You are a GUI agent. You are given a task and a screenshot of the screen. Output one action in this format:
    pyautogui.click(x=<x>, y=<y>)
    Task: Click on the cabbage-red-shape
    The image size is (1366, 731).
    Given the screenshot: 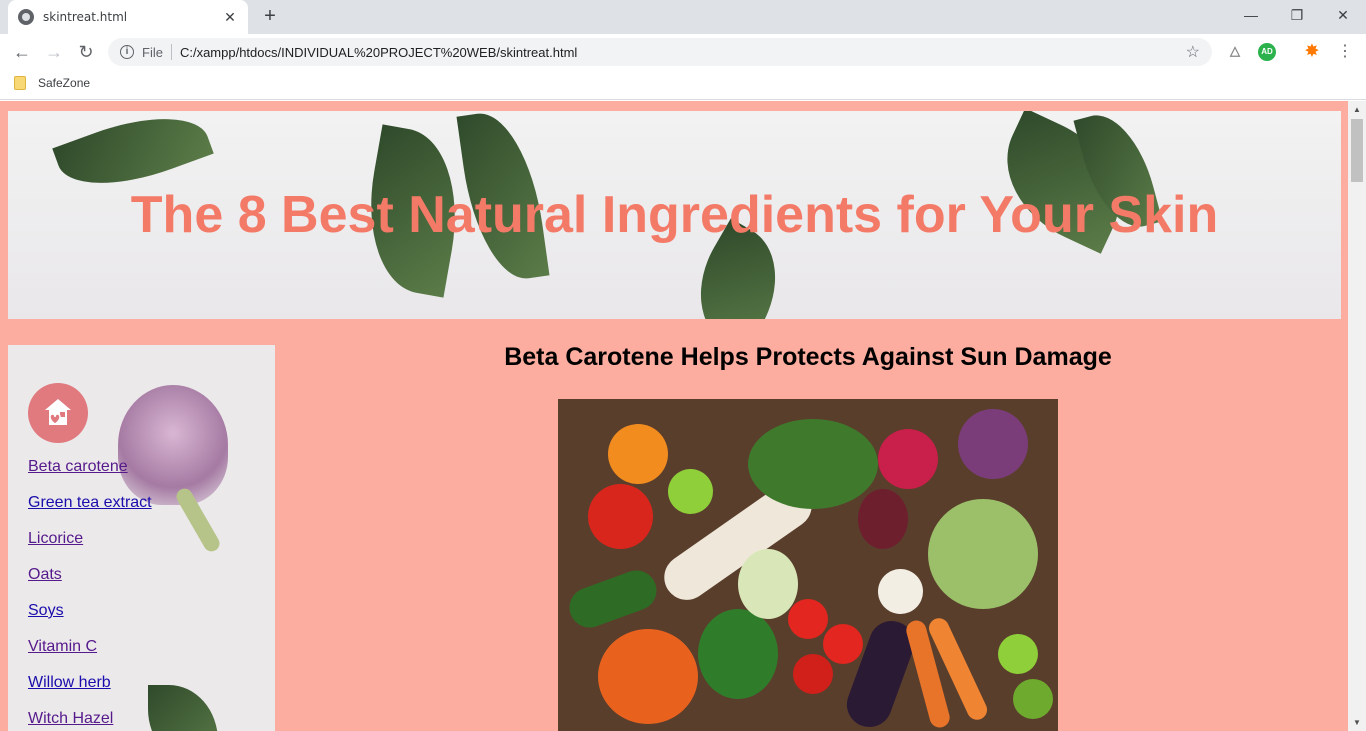 What is the action you would take?
    pyautogui.click(x=993, y=444)
    